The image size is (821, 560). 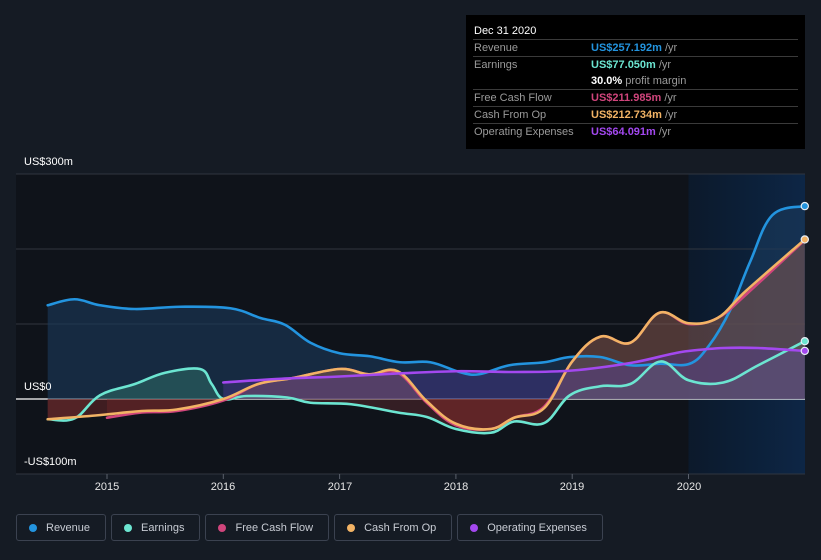 What do you see at coordinates (537, 527) in the screenshot?
I see `legend-label: Operating Expenses` at bounding box center [537, 527].